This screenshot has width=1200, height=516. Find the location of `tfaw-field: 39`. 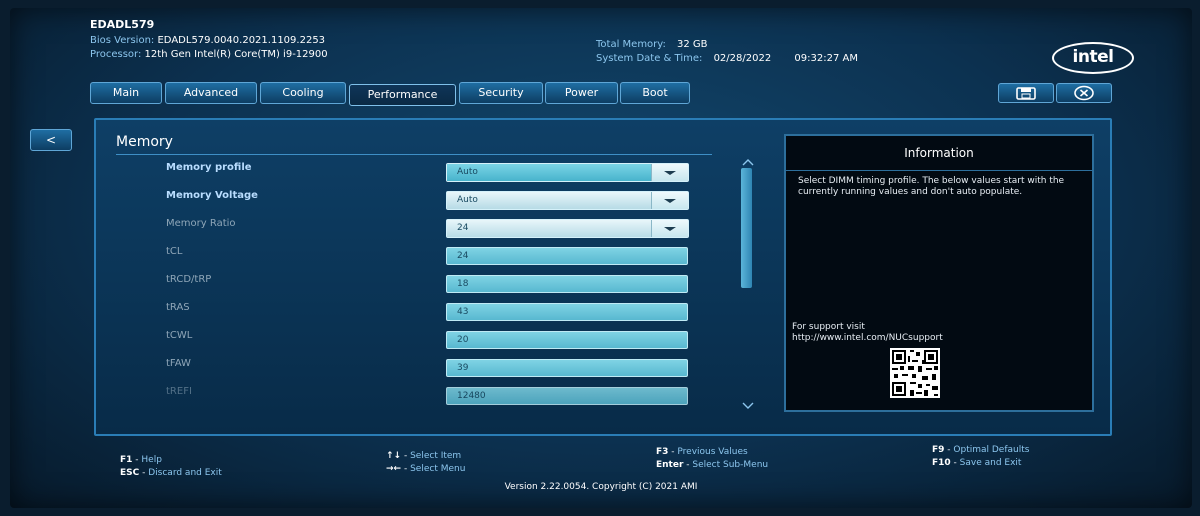

tfaw-field: 39 is located at coordinates (567, 368).